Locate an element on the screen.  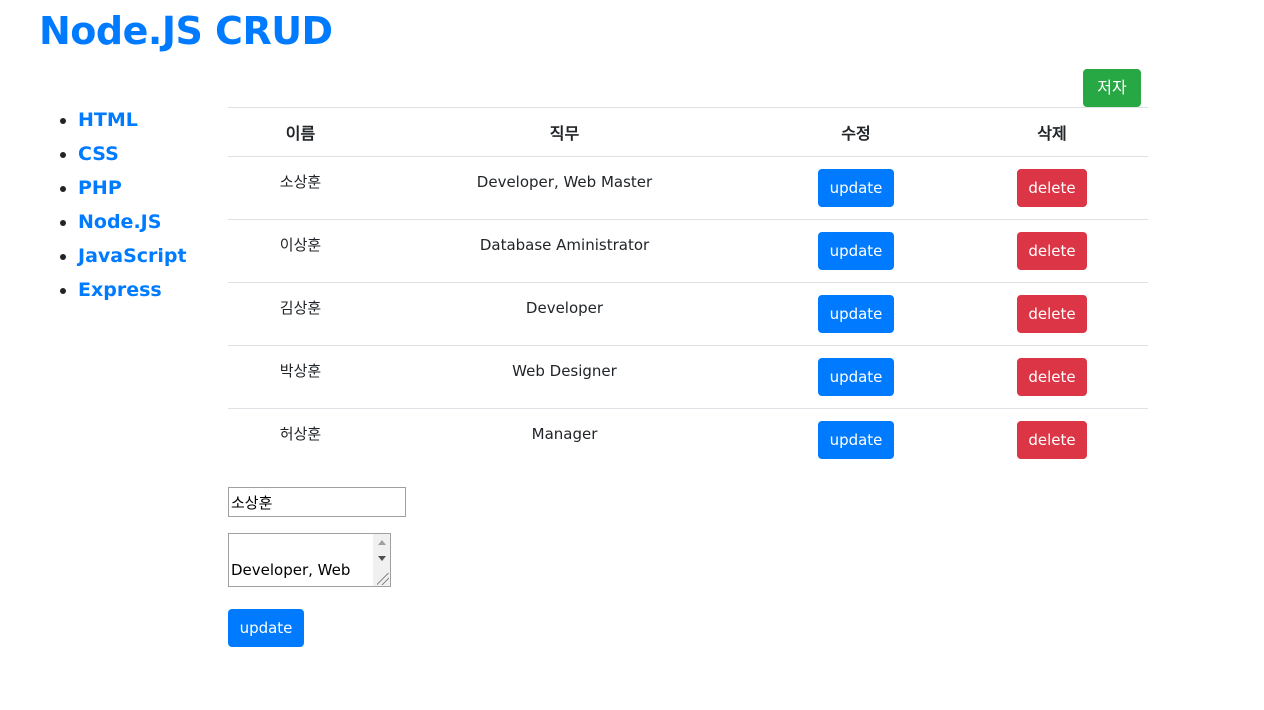
row-name-text: 소상훈 is located at coordinates (300, 182).